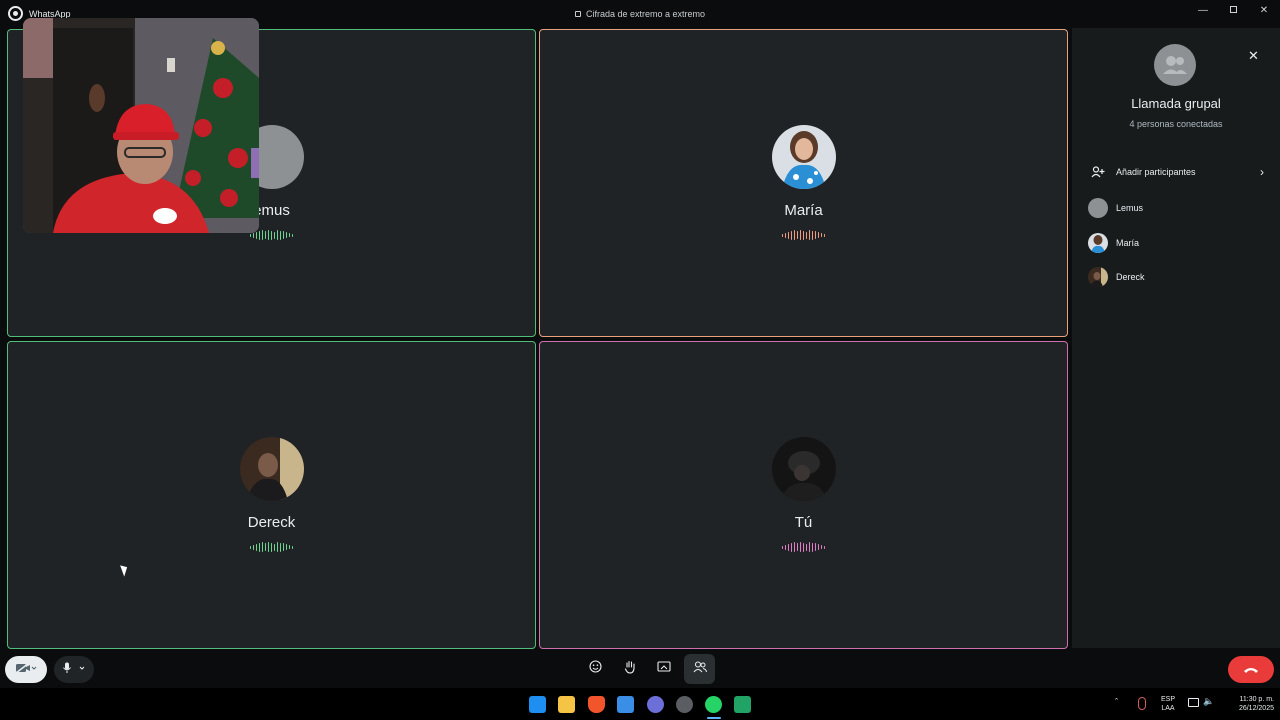 This screenshot has width=1280, height=720. I want to click on spreadsheet-app-icon, so click(742, 704).